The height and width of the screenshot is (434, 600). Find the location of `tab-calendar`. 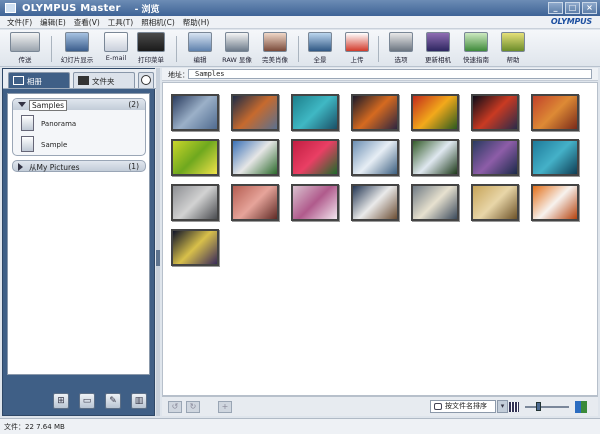

tab-calendar is located at coordinates (146, 80).